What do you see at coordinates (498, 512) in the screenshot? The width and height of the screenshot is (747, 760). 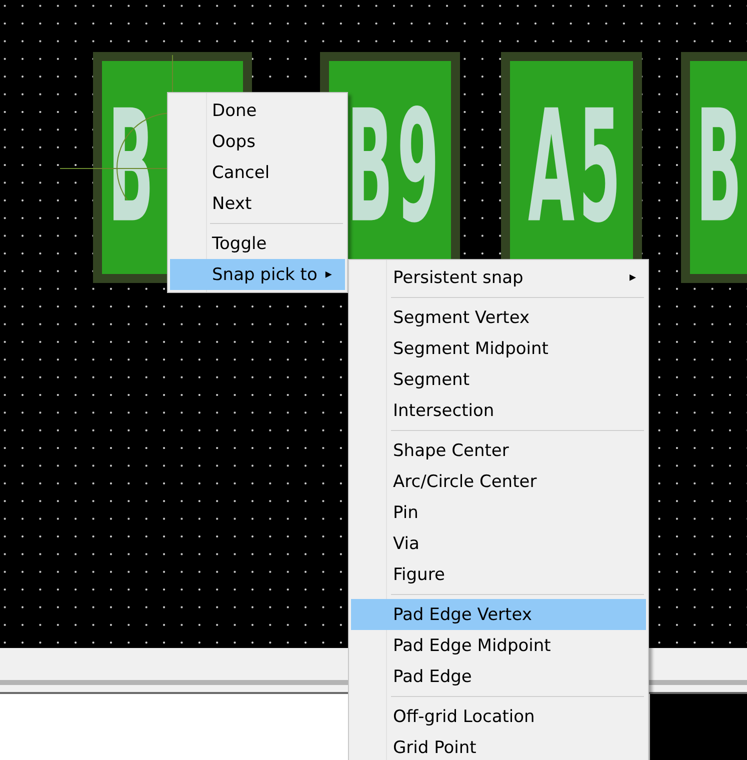 I see `menu-item: Pin` at bounding box center [498, 512].